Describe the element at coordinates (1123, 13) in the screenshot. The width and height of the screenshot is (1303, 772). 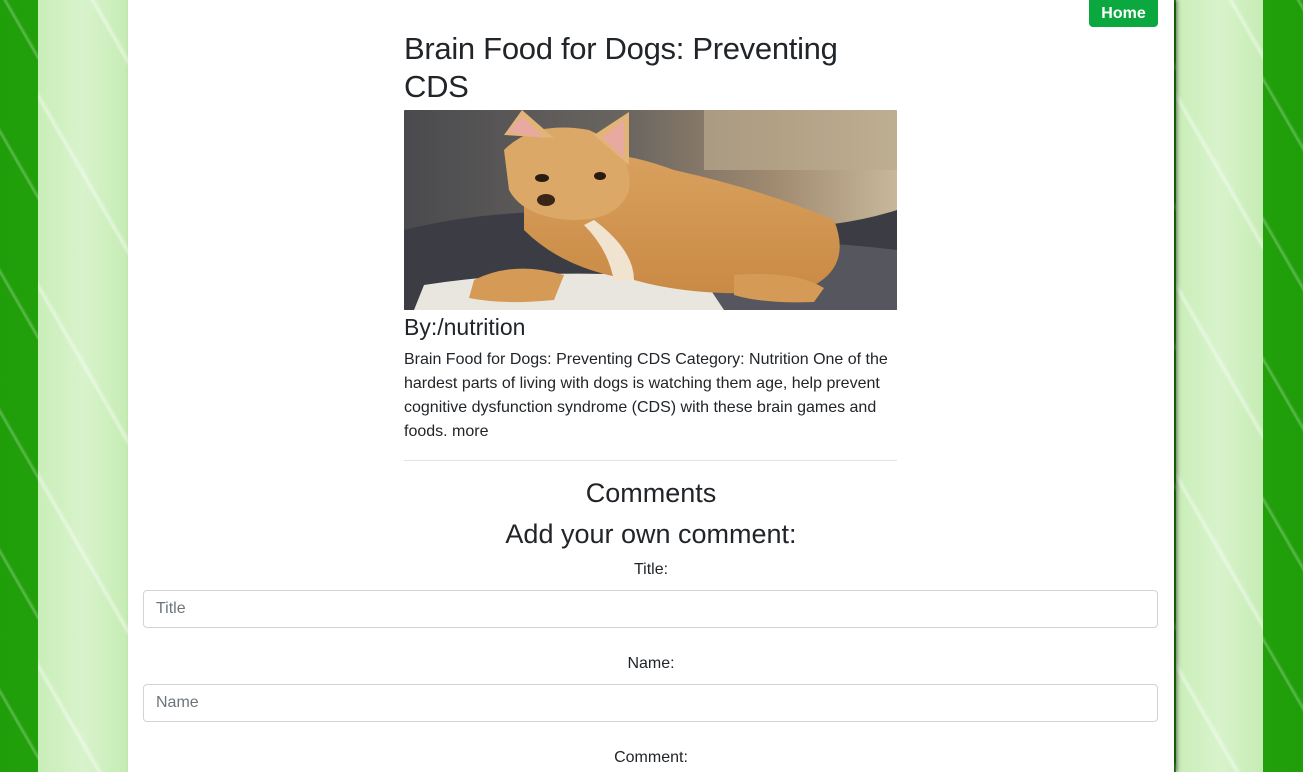
I see `home-button: Home` at that location.